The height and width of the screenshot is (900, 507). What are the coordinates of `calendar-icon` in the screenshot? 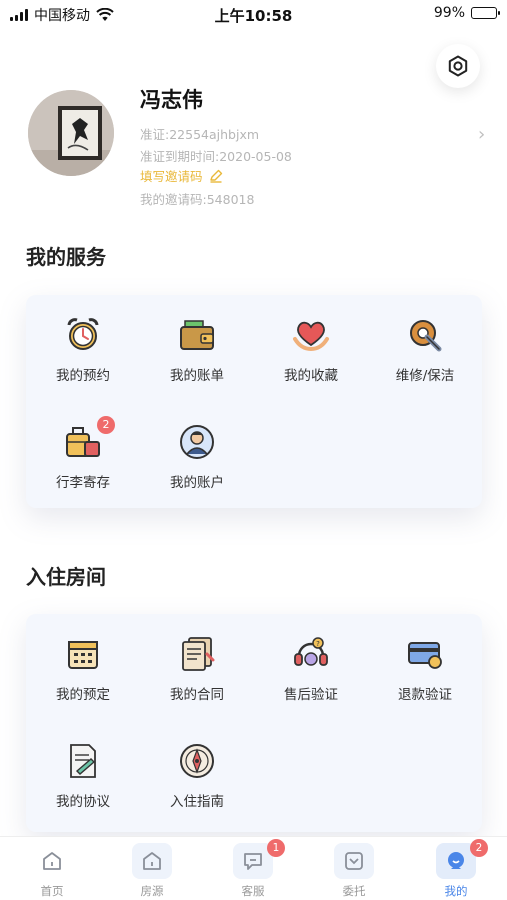 It's located at (83, 654).